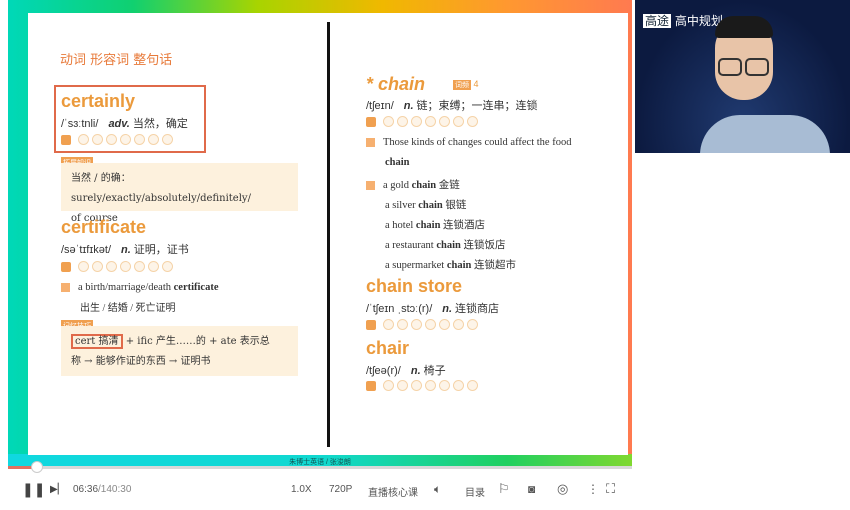 The image size is (850, 510). What do you see at coordinates (128, 308) in the screenshot?
I see `phrase-cn: 出生 / 结婚 / 死亡证明` at bounding box center [128, 308].